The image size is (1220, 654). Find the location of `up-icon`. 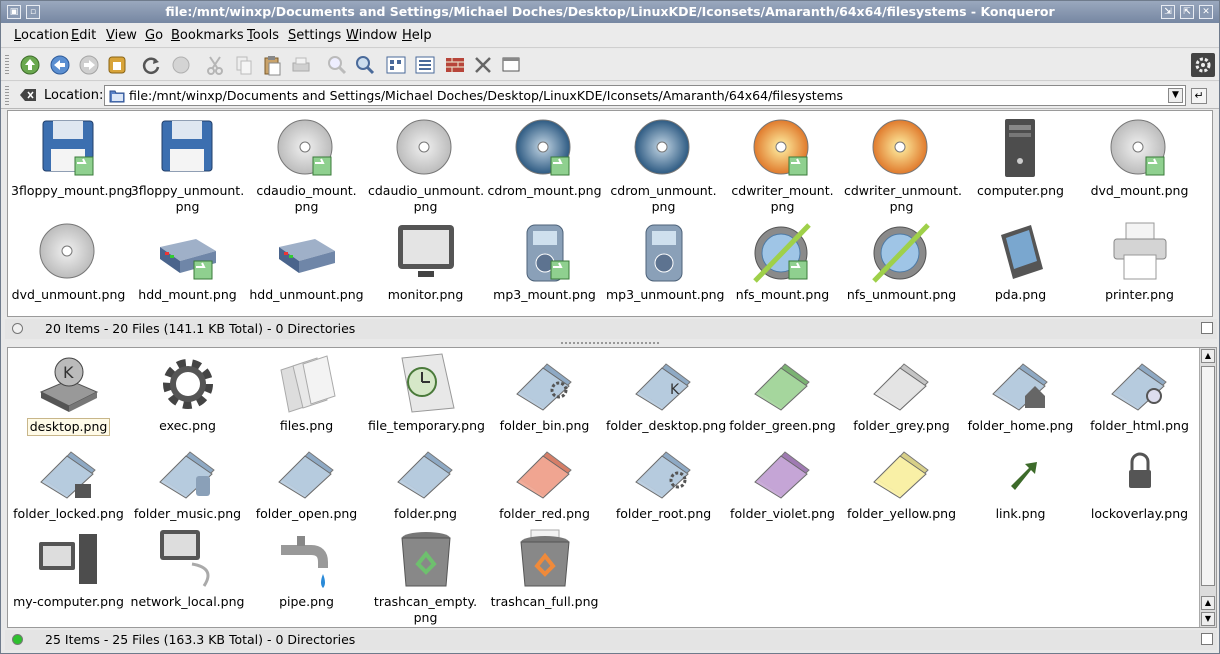

up-icon is located at coordinates (30, 65).